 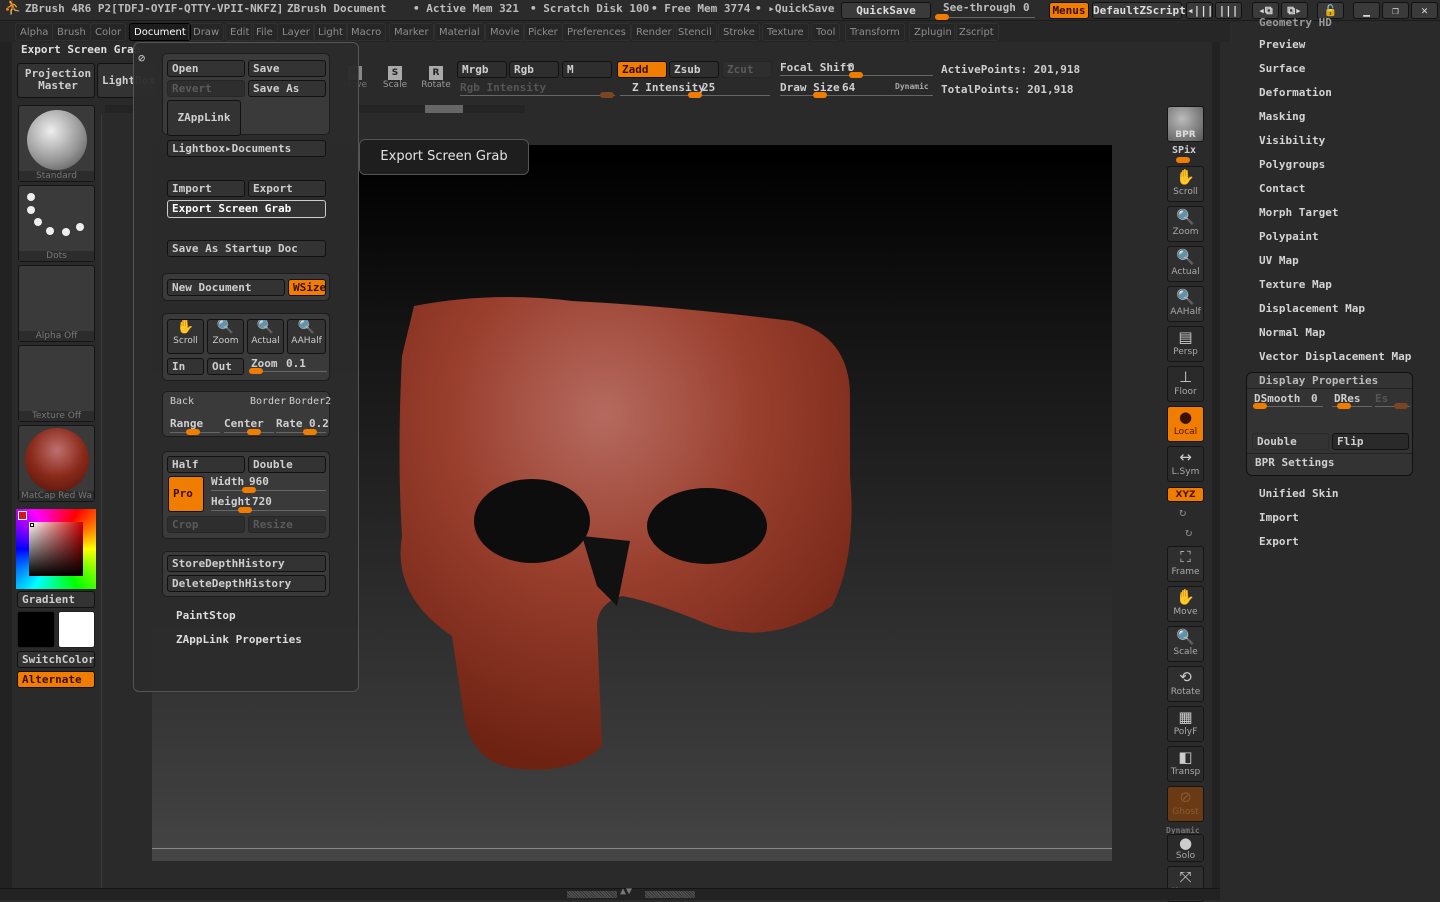 What do you see at coordinates (1335, 356) in the screenshot?
I see `vector-displacement-map-subpalette: Vector Displacement Map` at bounding box center [1335, 356].